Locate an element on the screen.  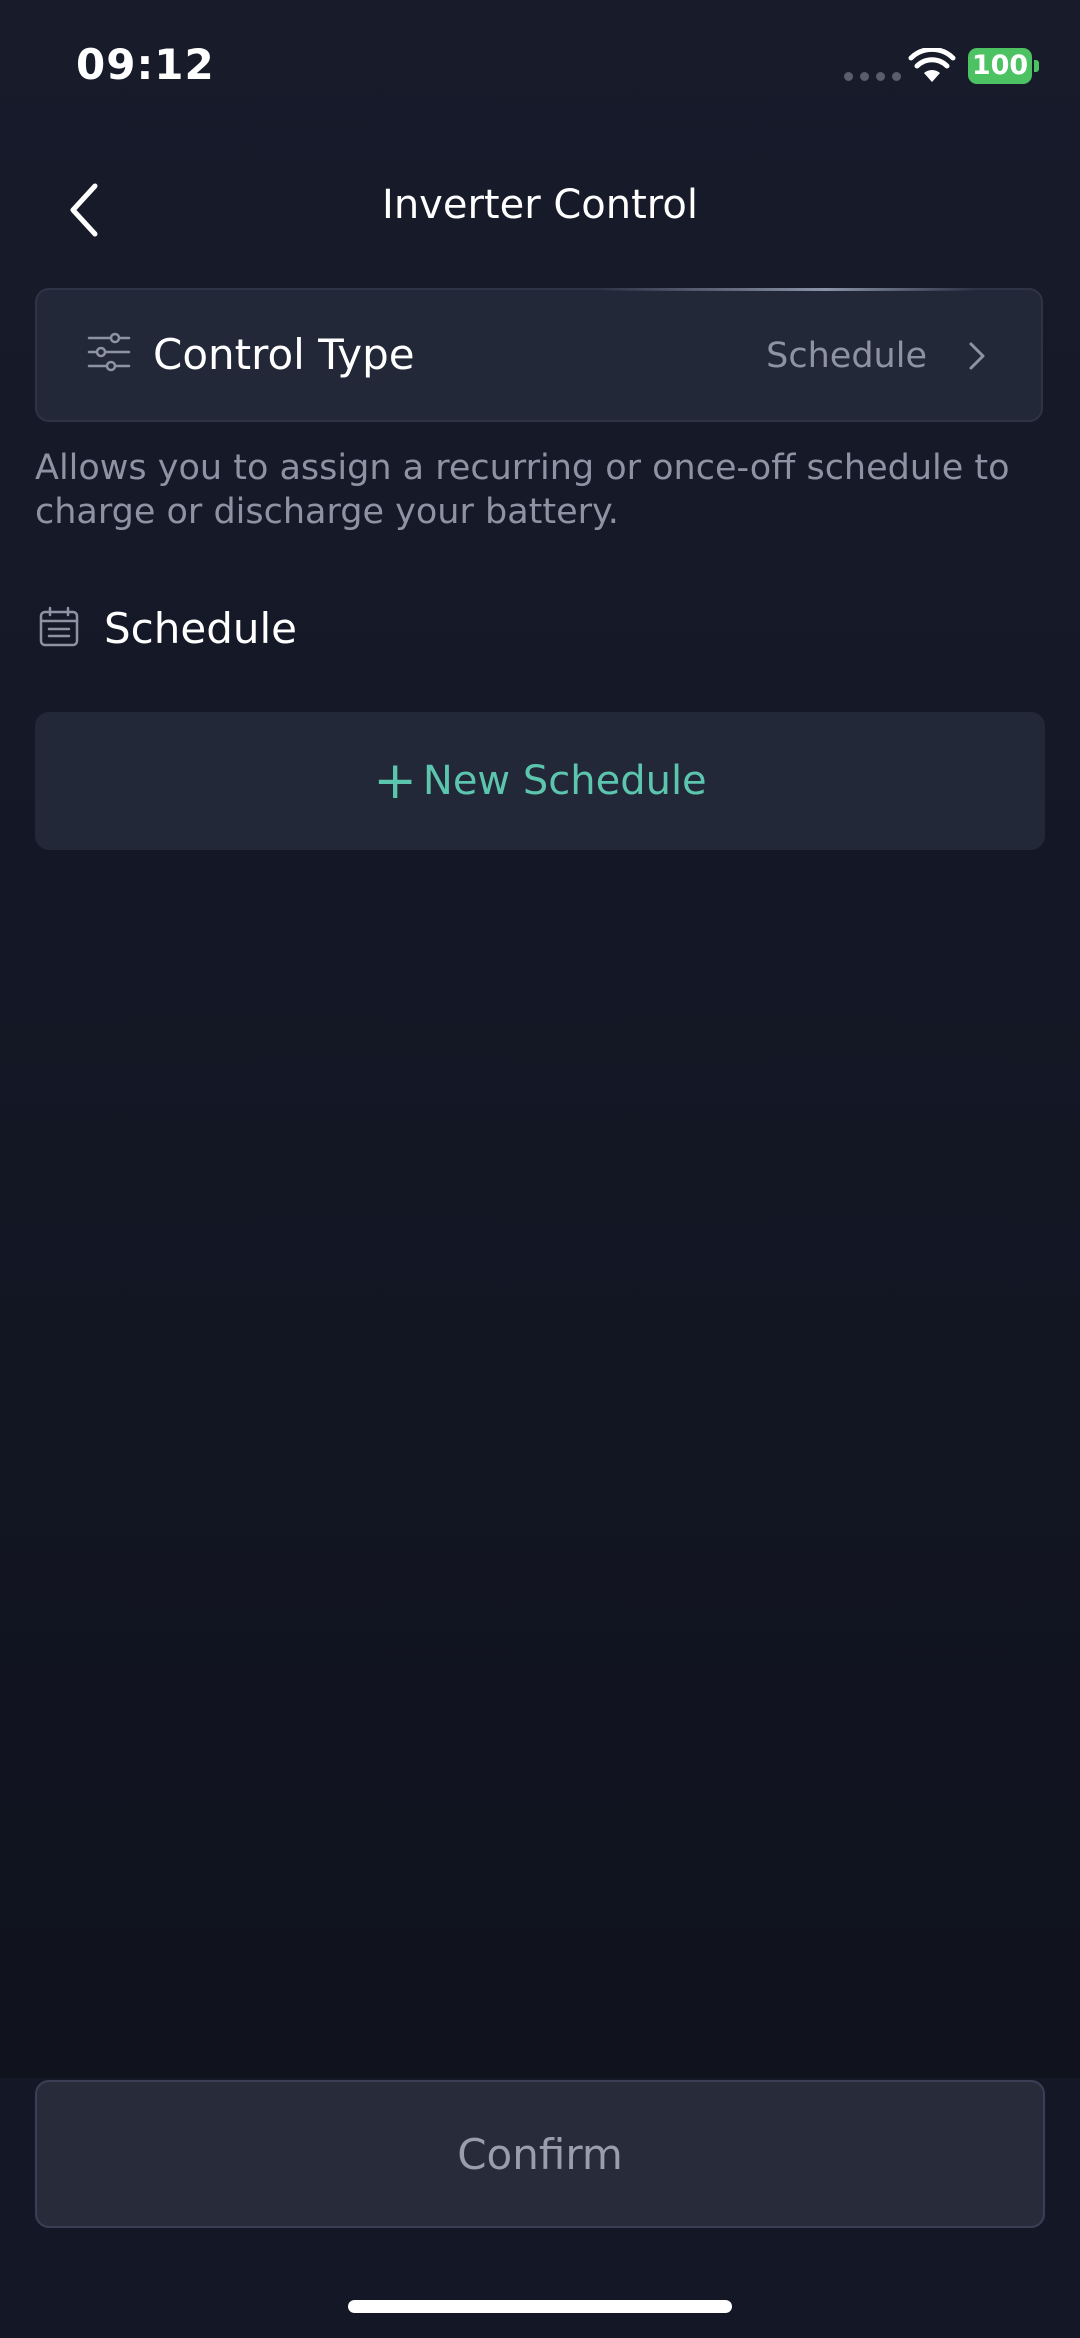
control-type-value: Schedule is located at coordinates (846, 356).